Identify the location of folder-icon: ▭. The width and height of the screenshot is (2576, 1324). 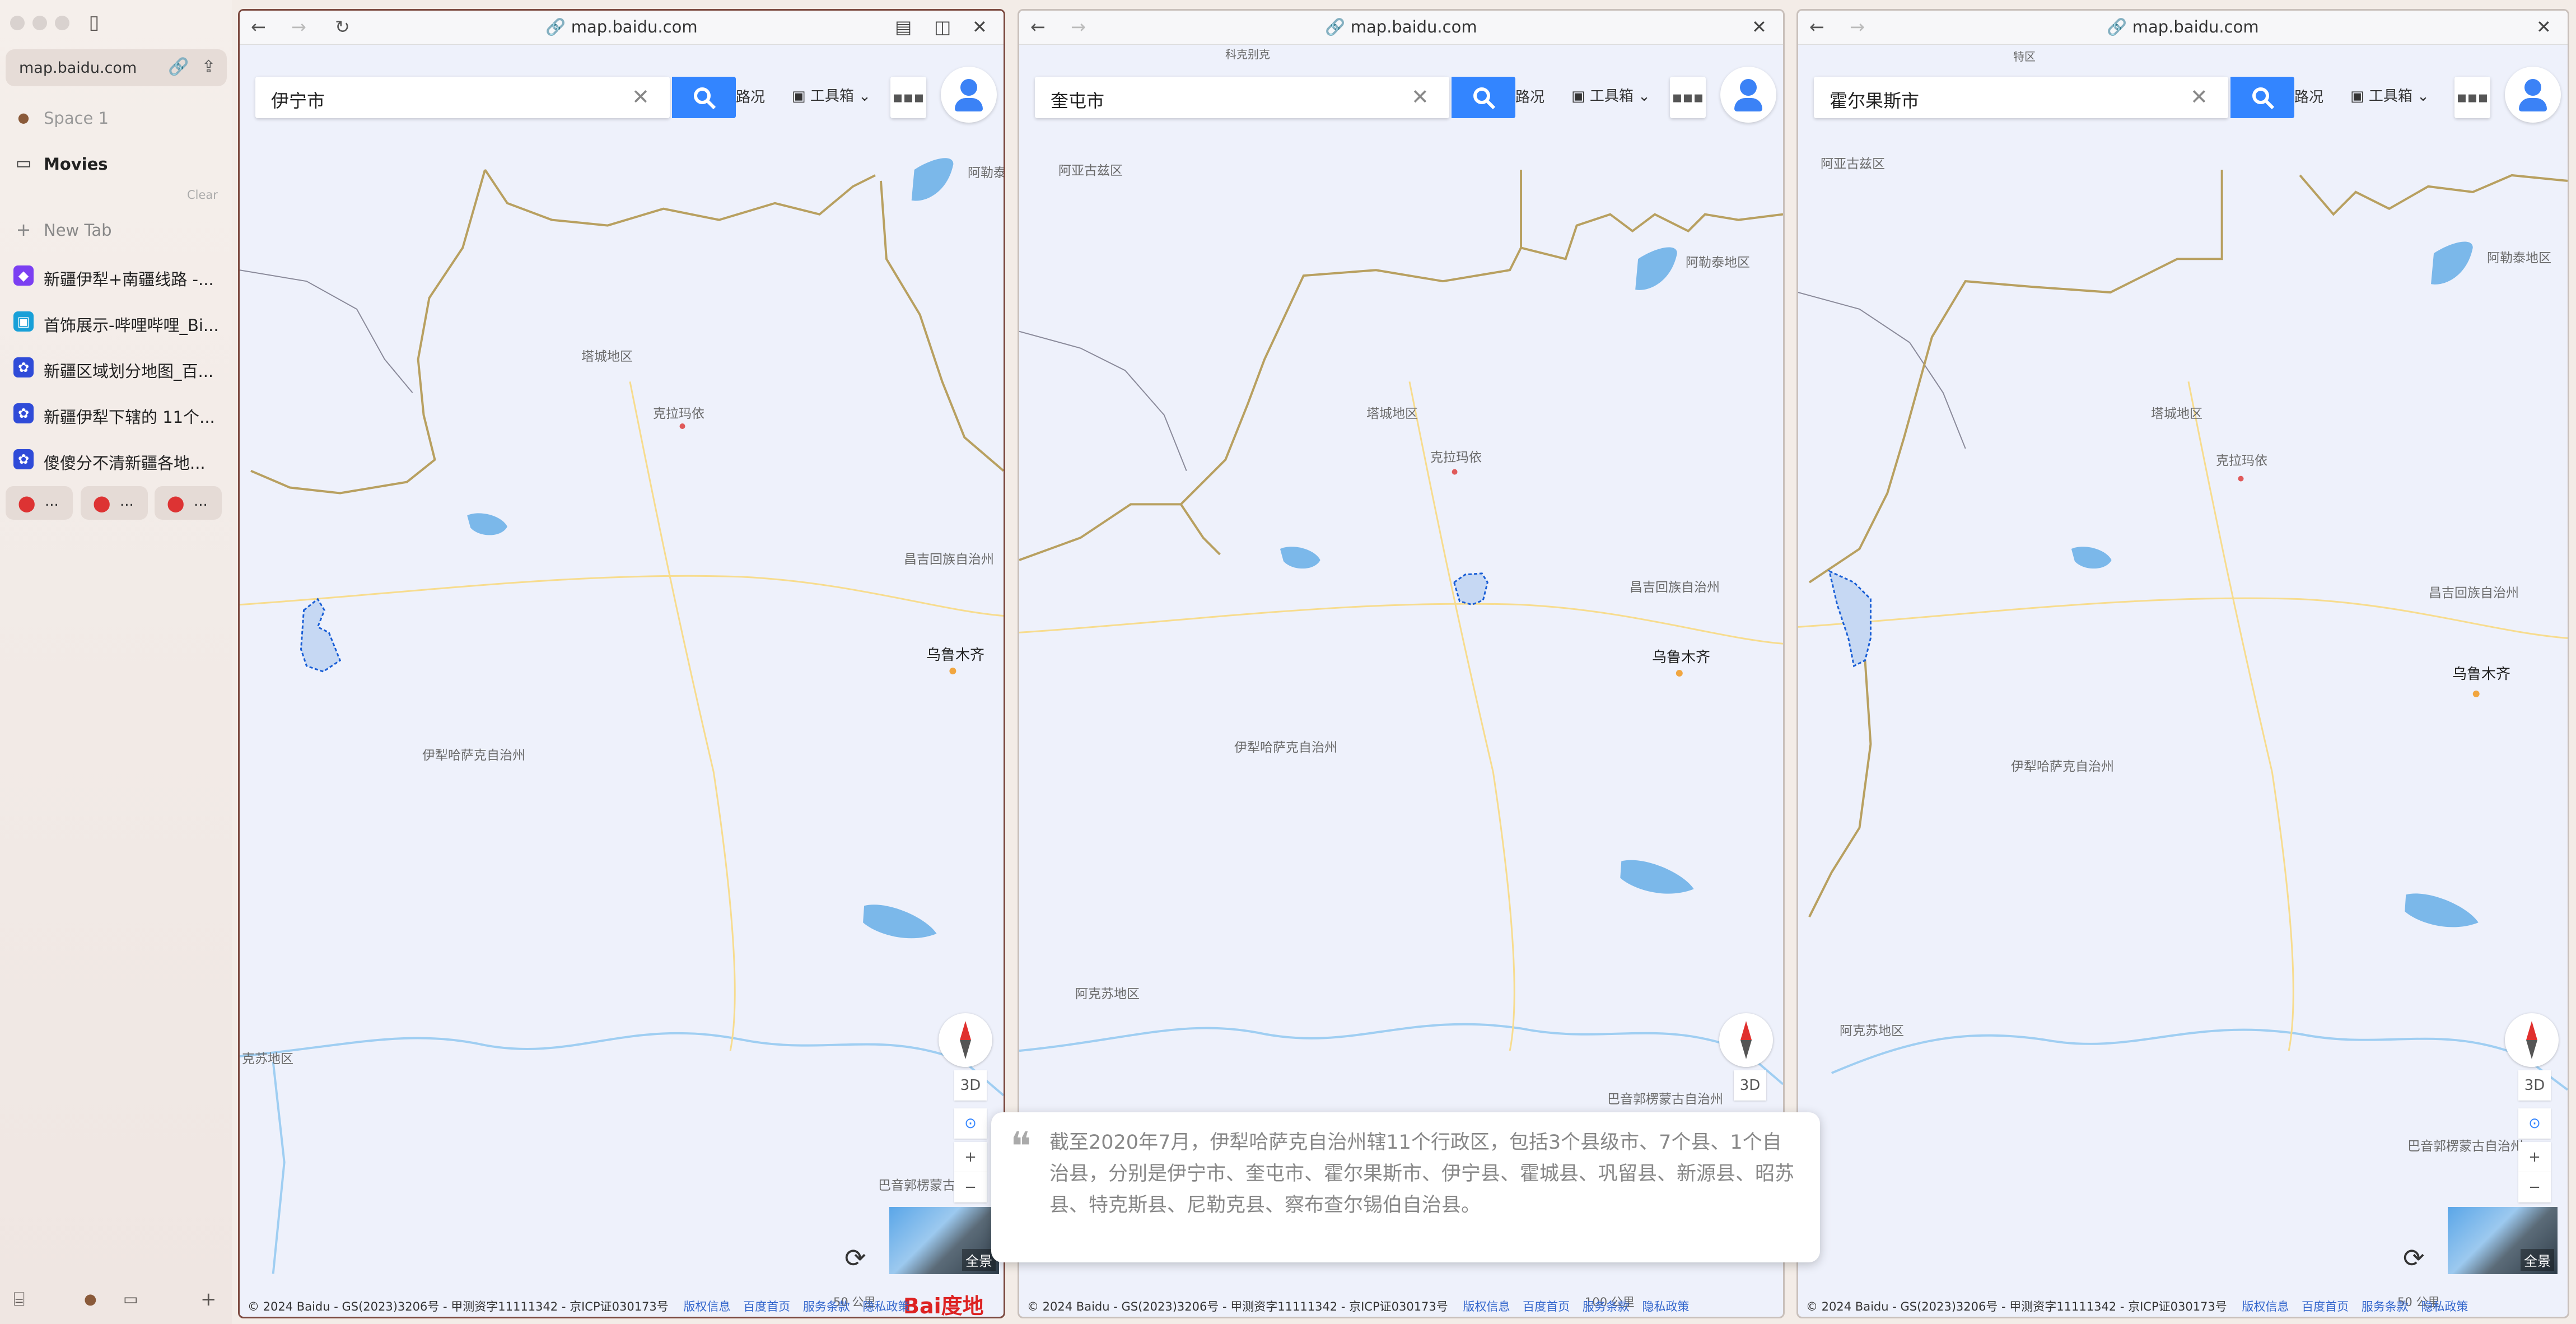
(131, 1299).